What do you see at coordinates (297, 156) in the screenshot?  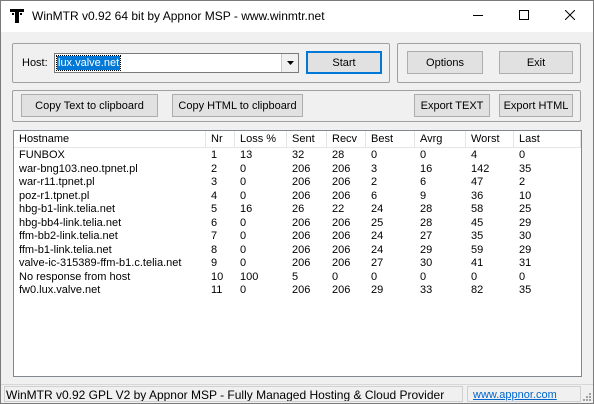 I see `table-row: FUNBOX 1 13 32 28 0 0 4 0` at bounding box center [297, 156].